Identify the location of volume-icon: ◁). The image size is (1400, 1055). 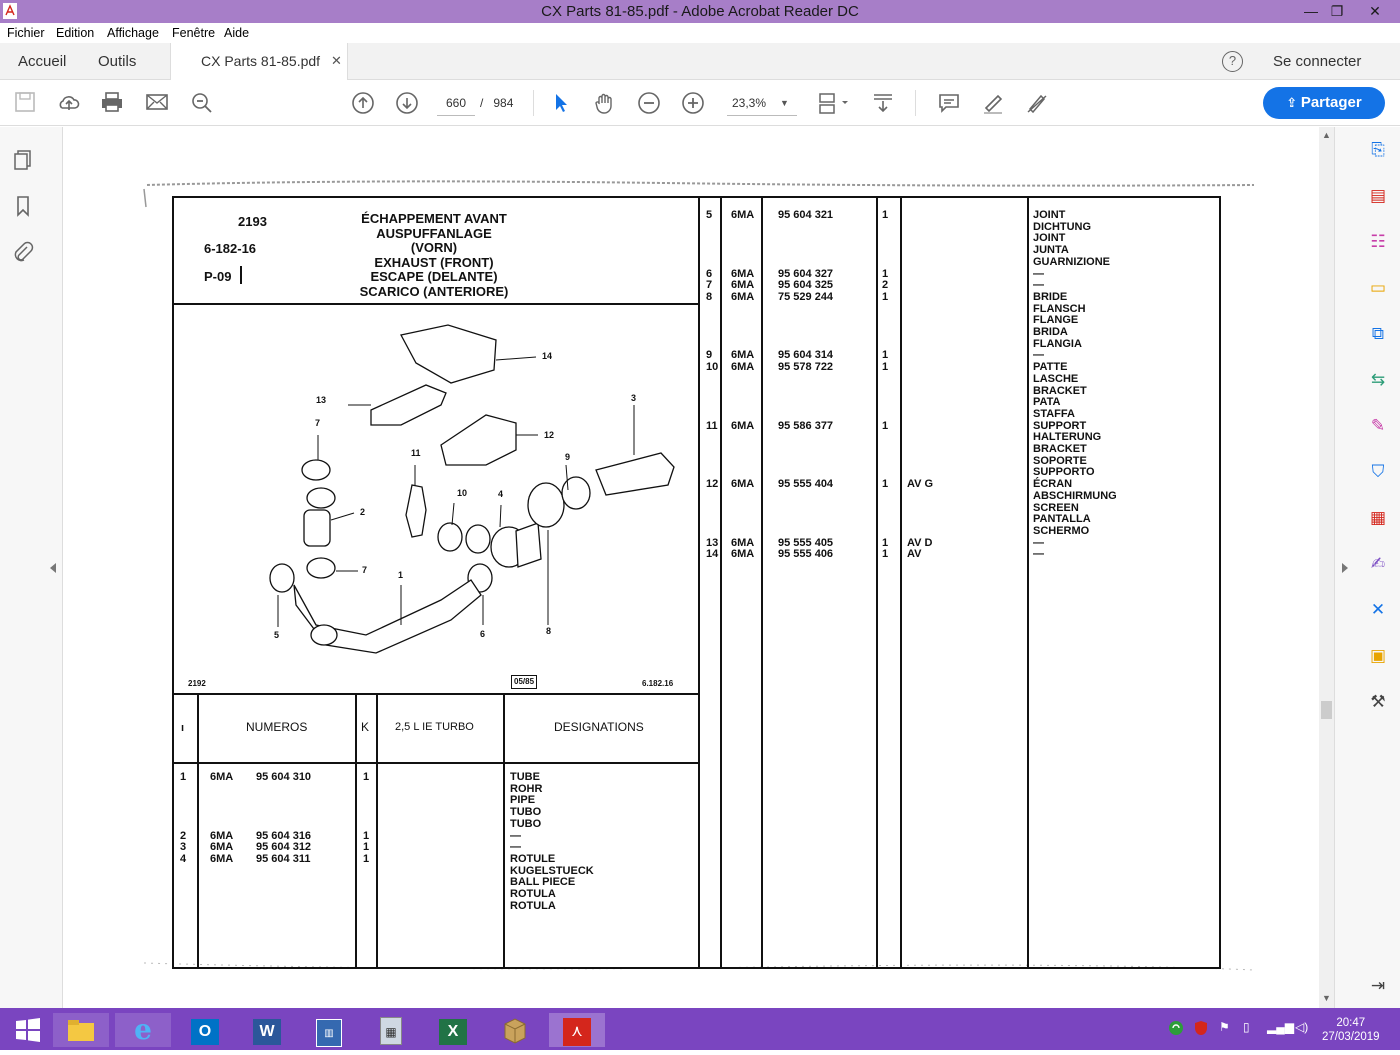
(1301, 1027).